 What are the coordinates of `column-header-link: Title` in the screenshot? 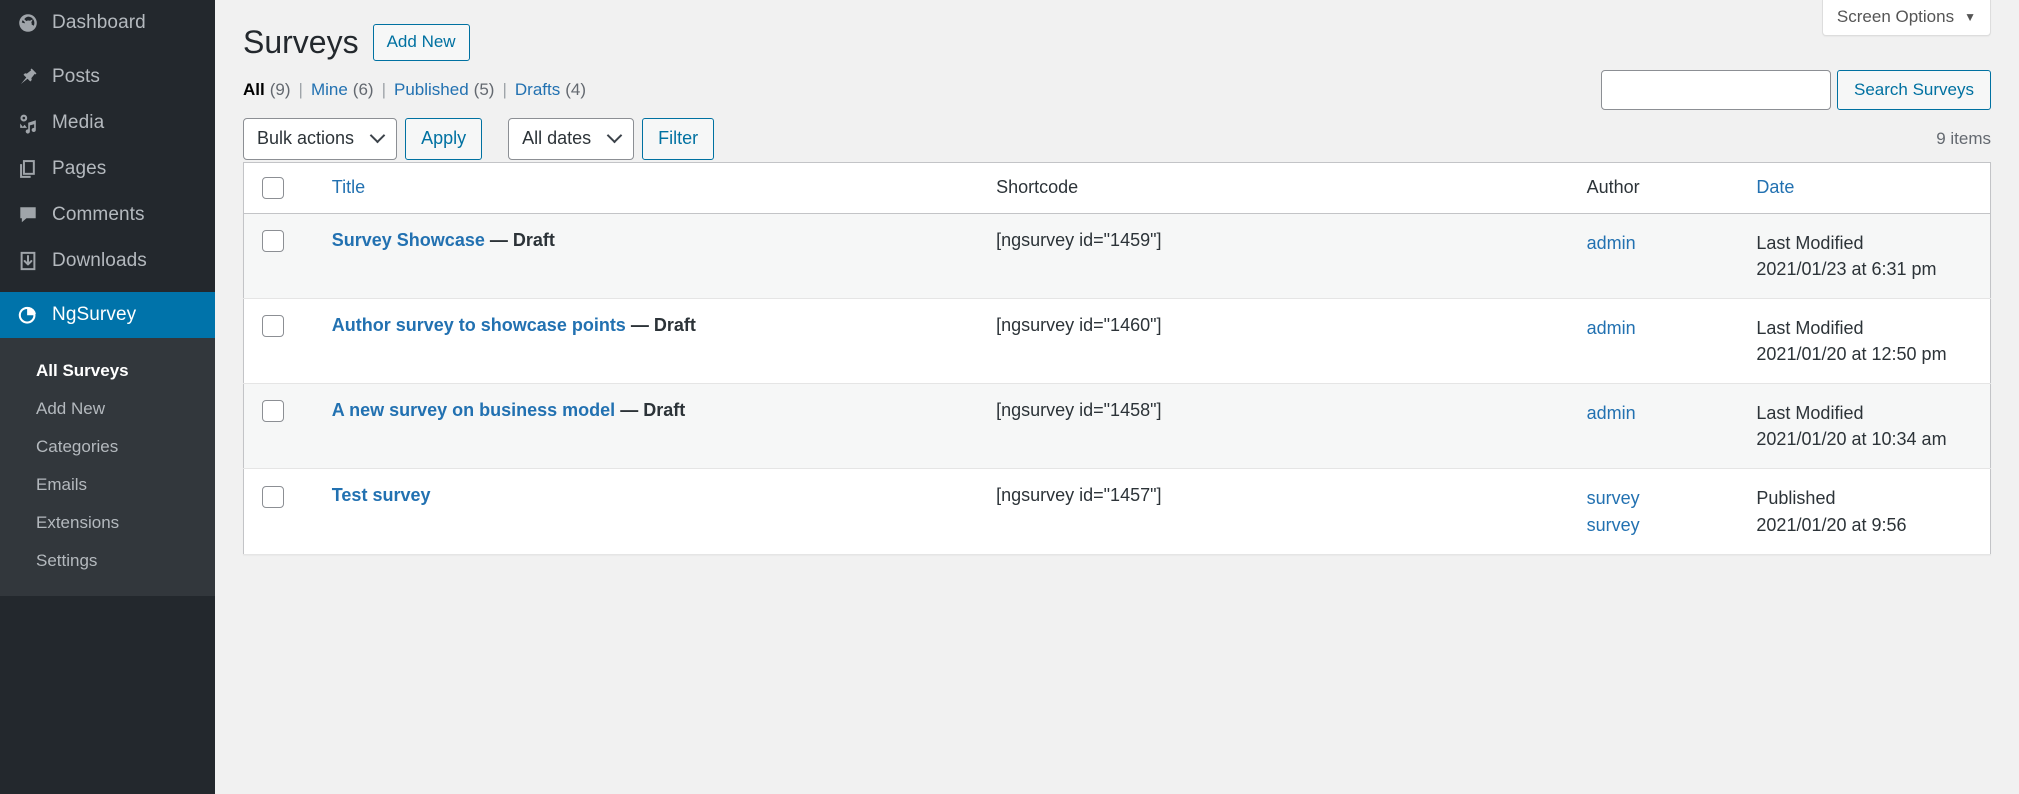 It's located at (348, 187).